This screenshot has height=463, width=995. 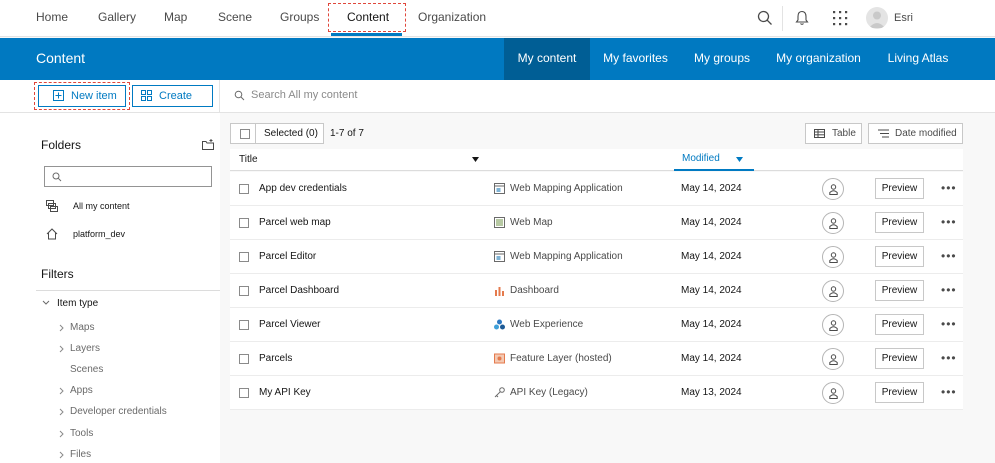 What do you see at coordinates (883, 133) in the screenshot?
I see `sort-lines-icon` at bounding box center [883, 133].